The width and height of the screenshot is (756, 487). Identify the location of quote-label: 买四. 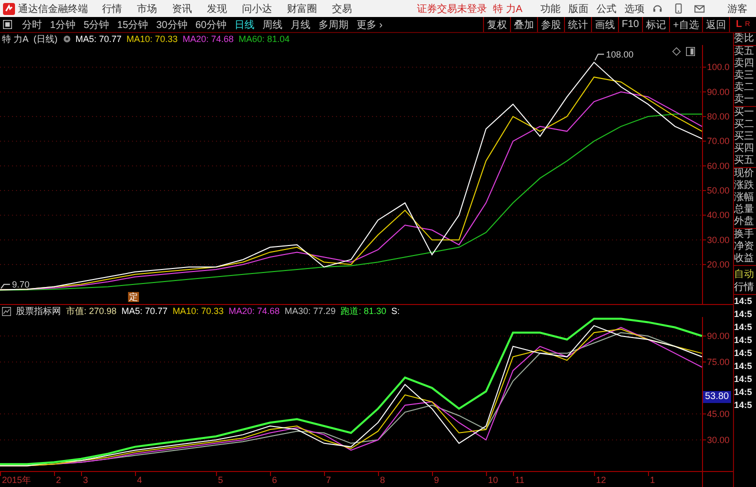
(744, 149).